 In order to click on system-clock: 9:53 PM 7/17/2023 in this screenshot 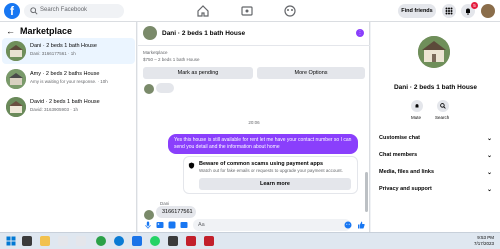, I will do `click(484, 241)`.